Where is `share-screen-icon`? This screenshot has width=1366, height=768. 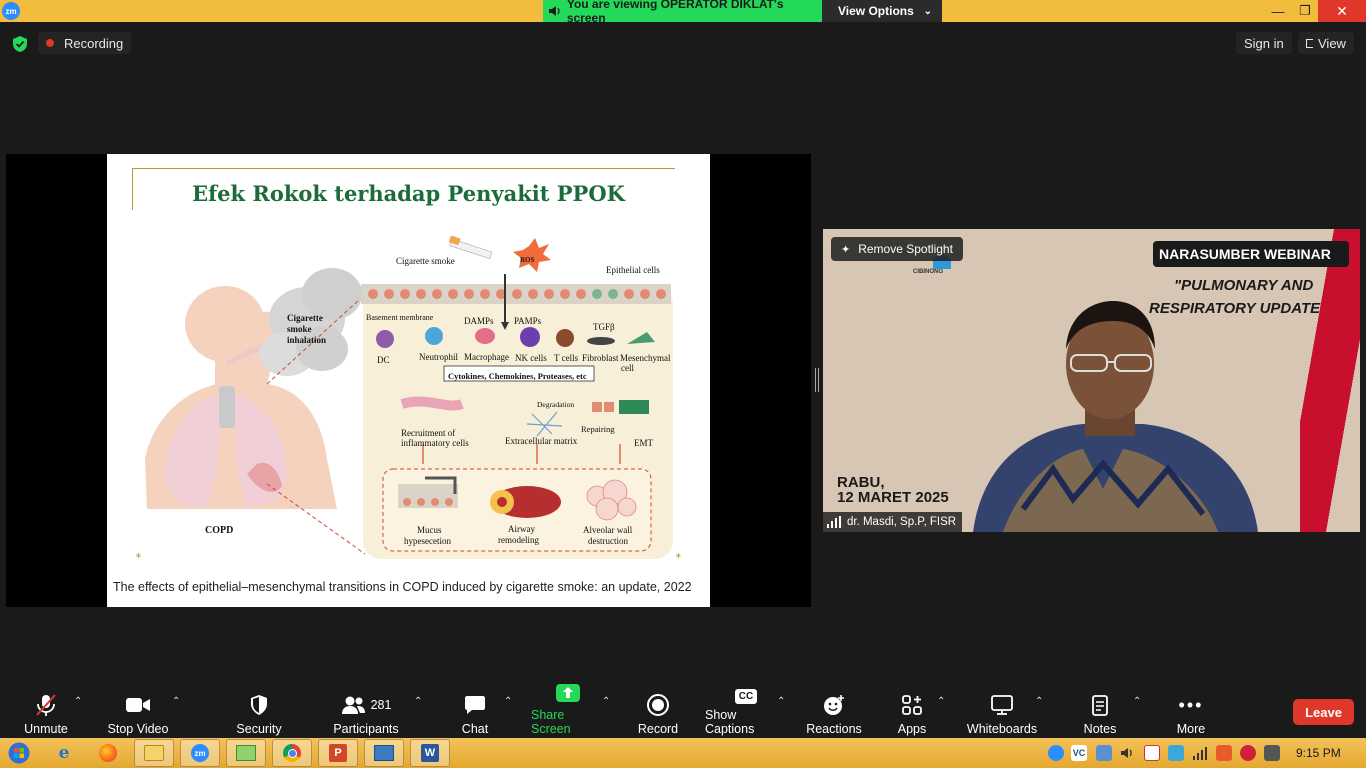 share-screen-icon is located at coordinates (568, 694).